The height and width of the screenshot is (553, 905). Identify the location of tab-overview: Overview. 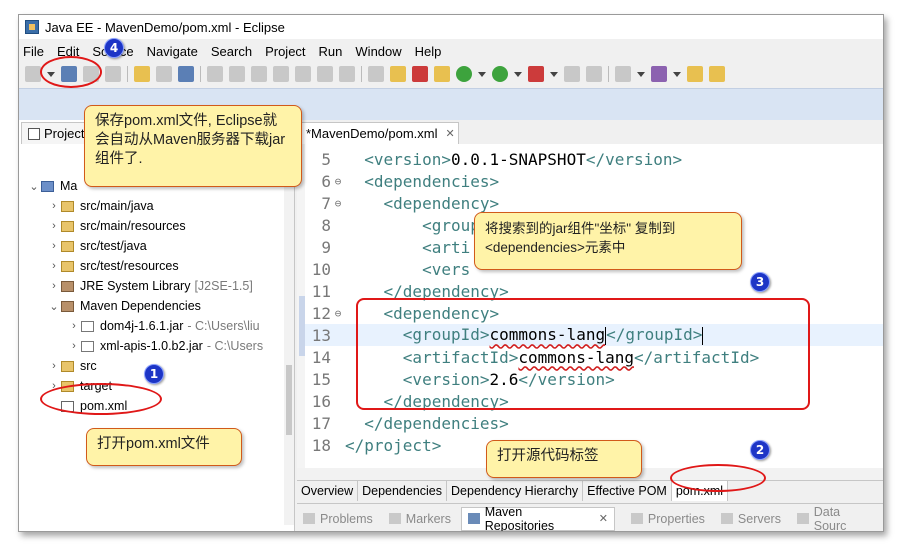
(328, 490).